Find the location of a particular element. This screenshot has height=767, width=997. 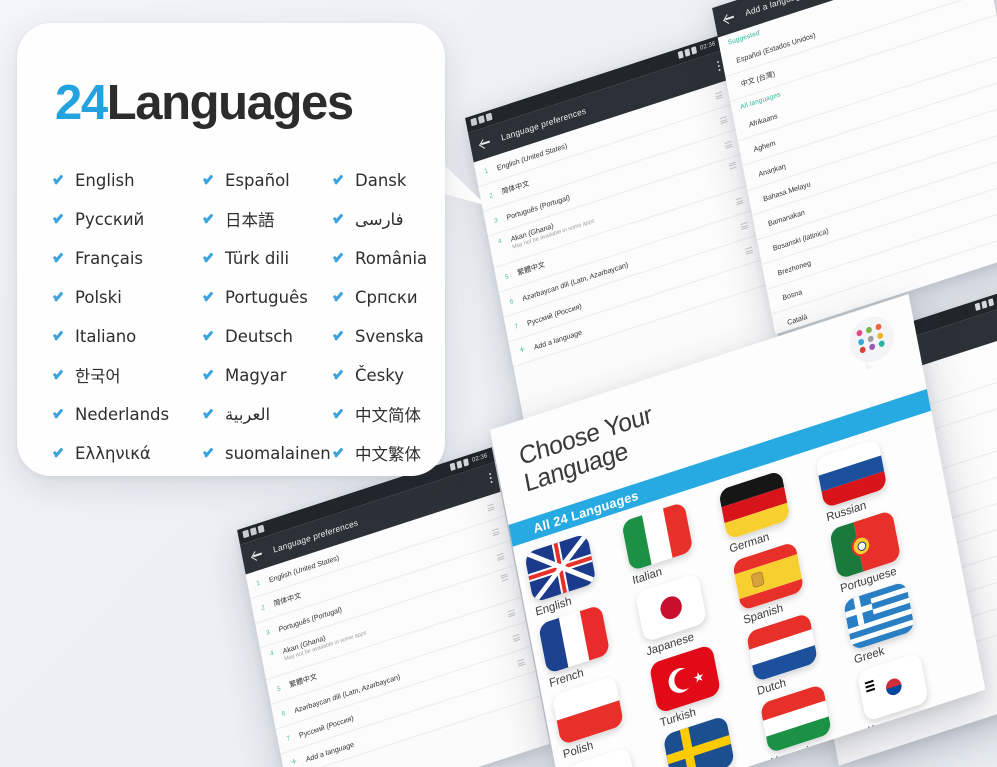

list-item: Česky is located at coordinates (388, 375).